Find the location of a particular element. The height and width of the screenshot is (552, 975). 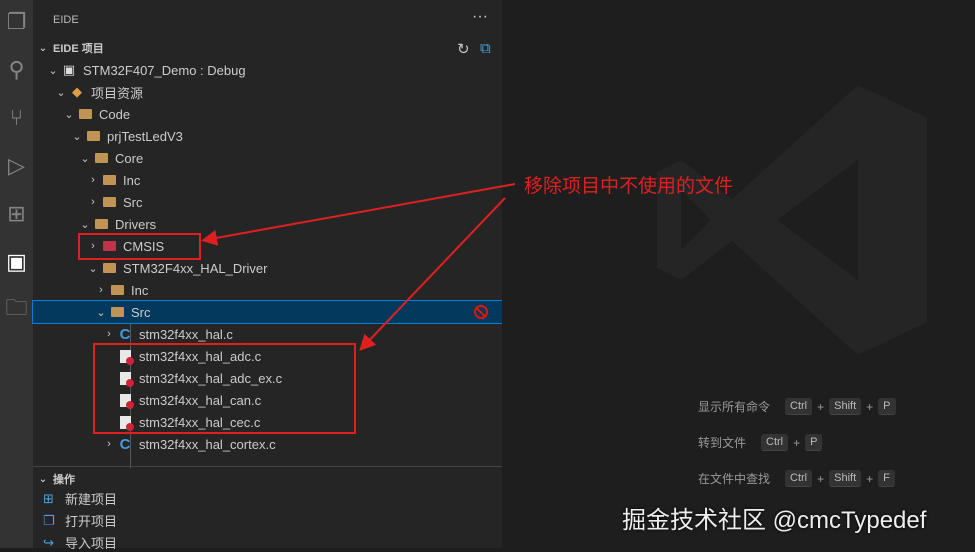

cmsis-highlight-box is located at coordinates (139, 246).